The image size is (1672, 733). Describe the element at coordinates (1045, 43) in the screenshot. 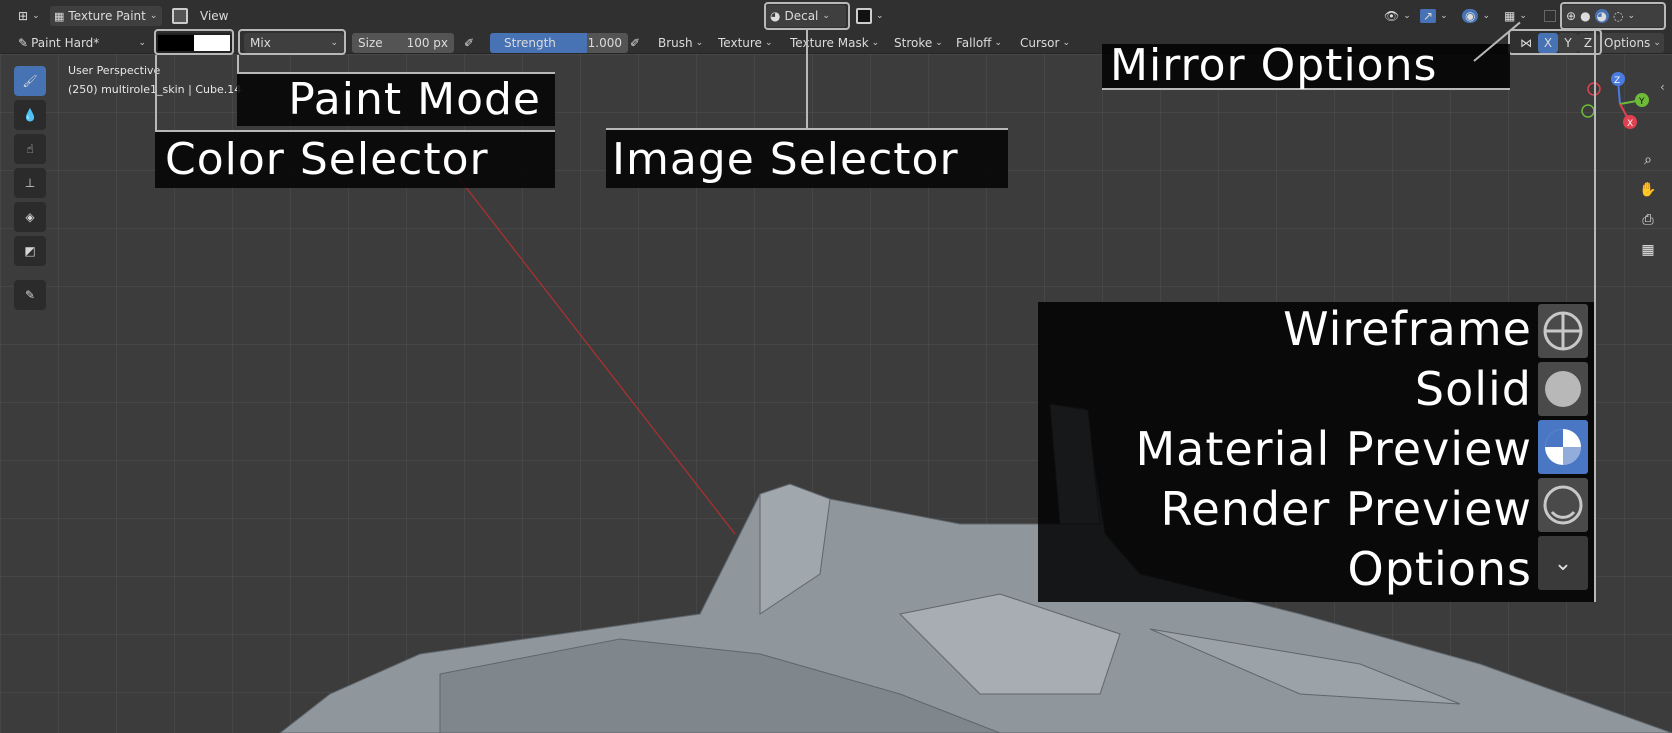

I see `menu-cursor: Cursor ⌄` at that location.